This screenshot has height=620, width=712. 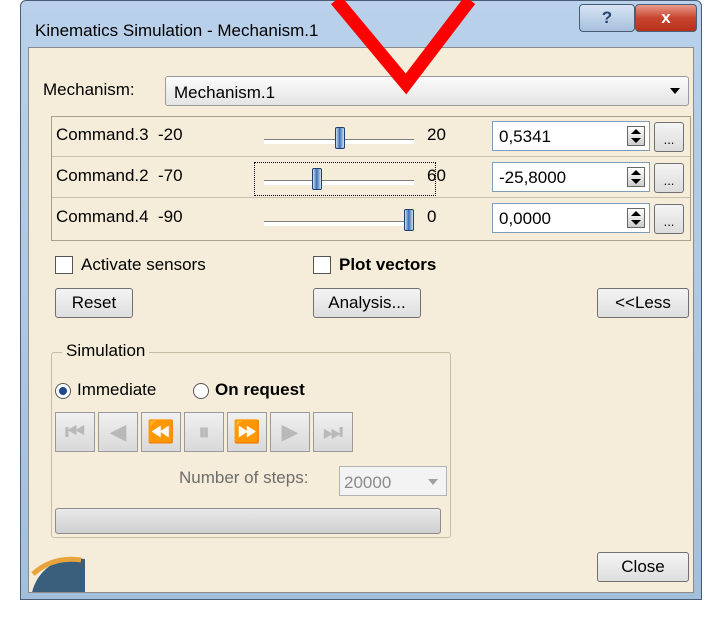 I want to click on command-min: -20, so click(x=170, y=134).